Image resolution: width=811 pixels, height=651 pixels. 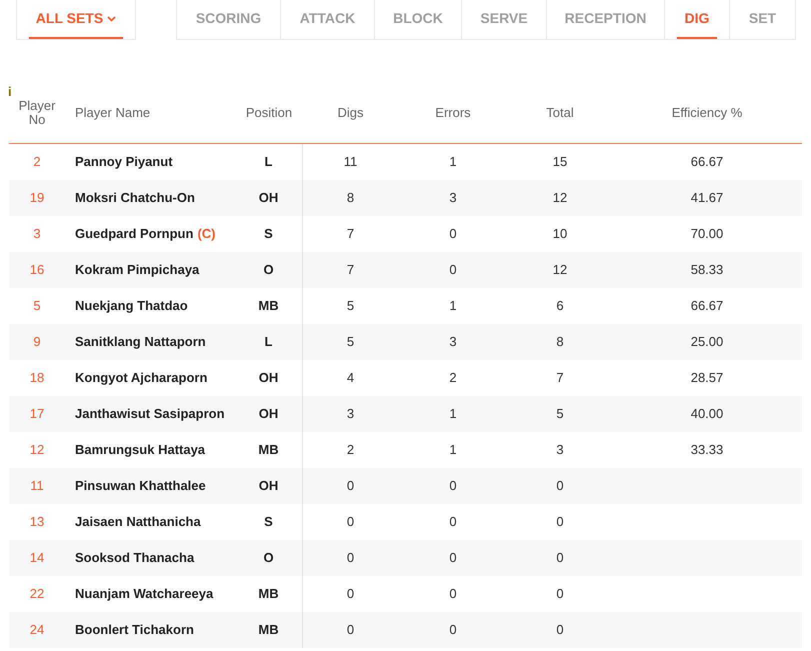 What do you see at coordinates (124, 162) in the screenshot?
I see `player-name: Pannoy Piyanut` at bounding box center [124, 162].